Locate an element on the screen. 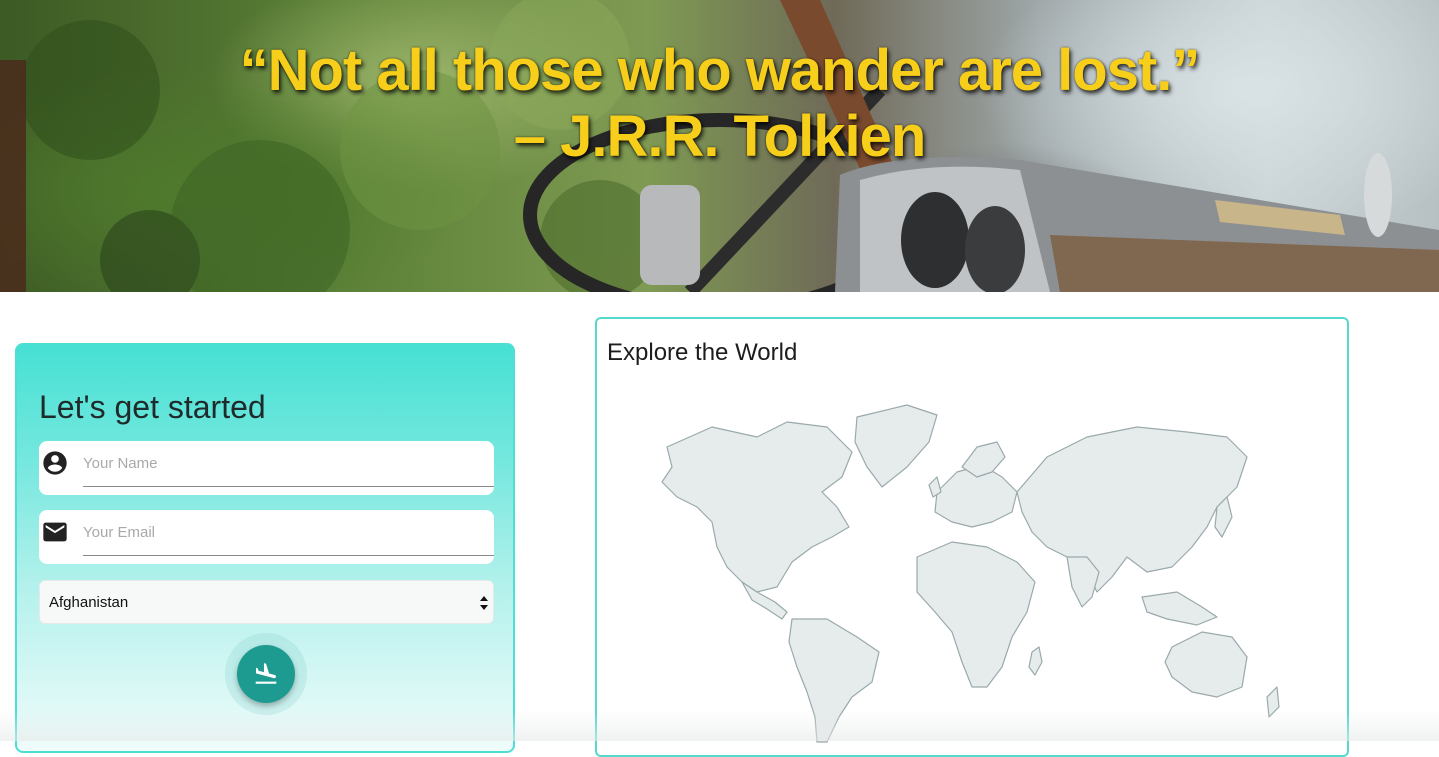 The width and height of the screenshot is (1439, 757). map-region-scandinavia is located at coordinates (983, 459).